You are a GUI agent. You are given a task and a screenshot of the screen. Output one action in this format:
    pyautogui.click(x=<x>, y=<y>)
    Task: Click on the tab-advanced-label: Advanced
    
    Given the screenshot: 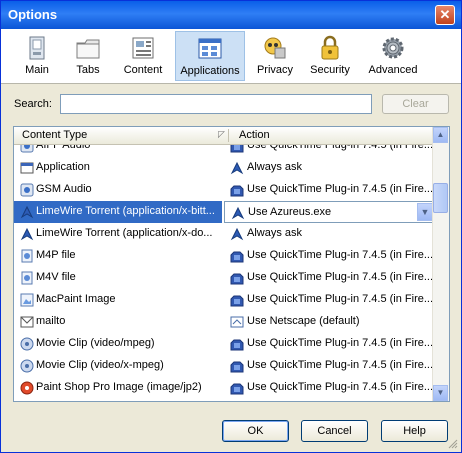 What is the action you would take?
    pyautogui.click(x=393, y=70)
    